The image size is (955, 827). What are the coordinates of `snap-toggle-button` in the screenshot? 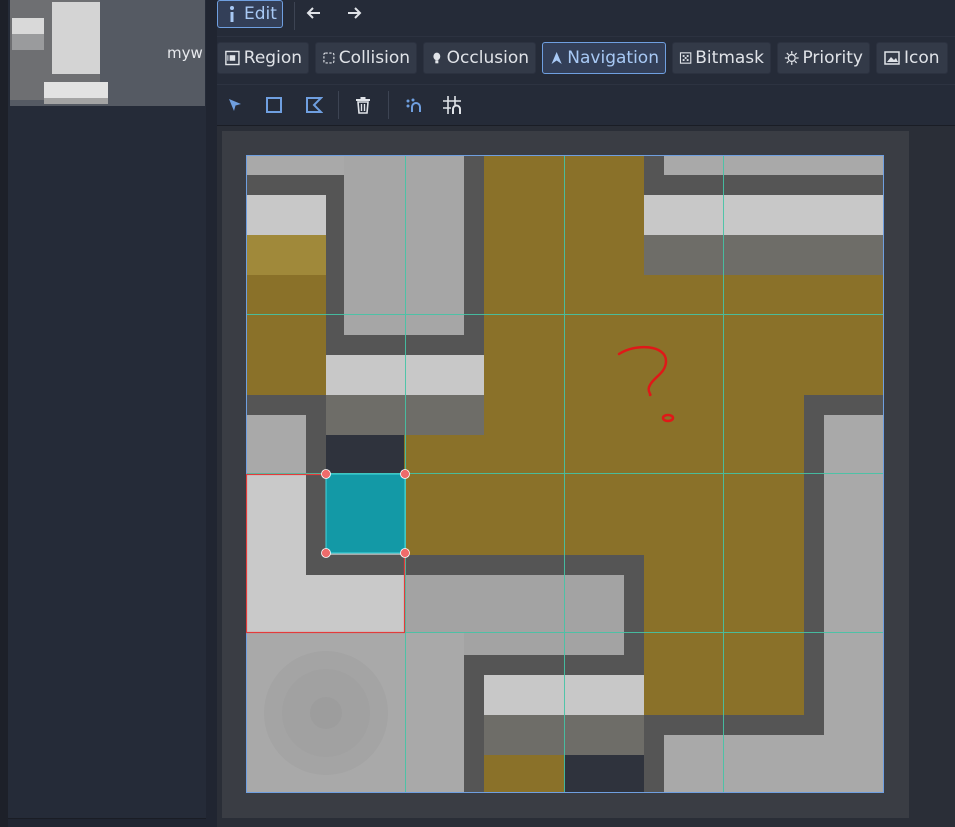 It's located at (413, 105).